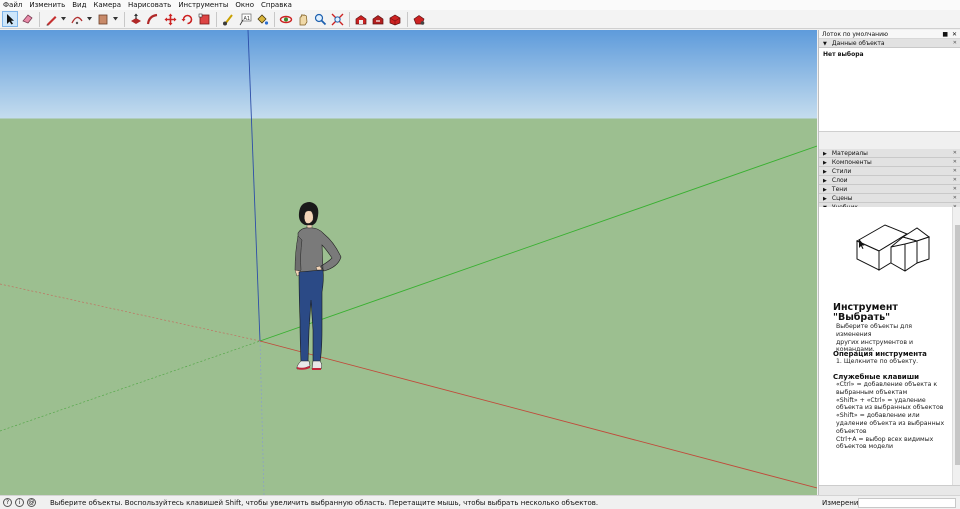 This screenshot has height=509, width=960. Describe the element at coordinates (862, 317) in the screenshot. I see `instructor-title-line-2: "Выбрать"` at that location.